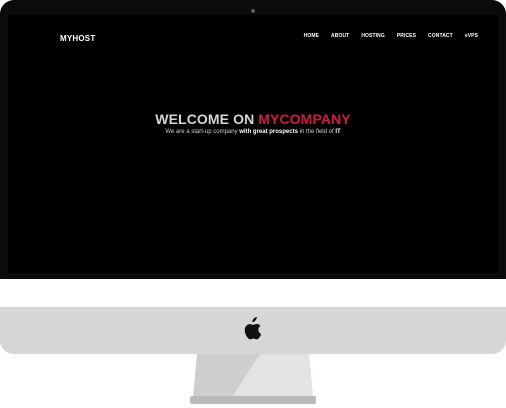 The width and height of the screenshot is (506, 408). Describe the element at coordinates (440, 36) in the screenshot. I see `nav-contact: CONTACT` at that location.